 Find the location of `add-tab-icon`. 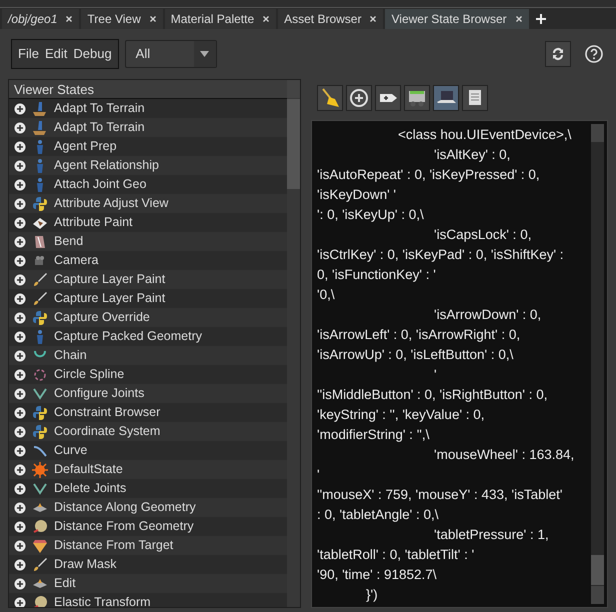

add-tab-icon is located at coordinates (540, 19).